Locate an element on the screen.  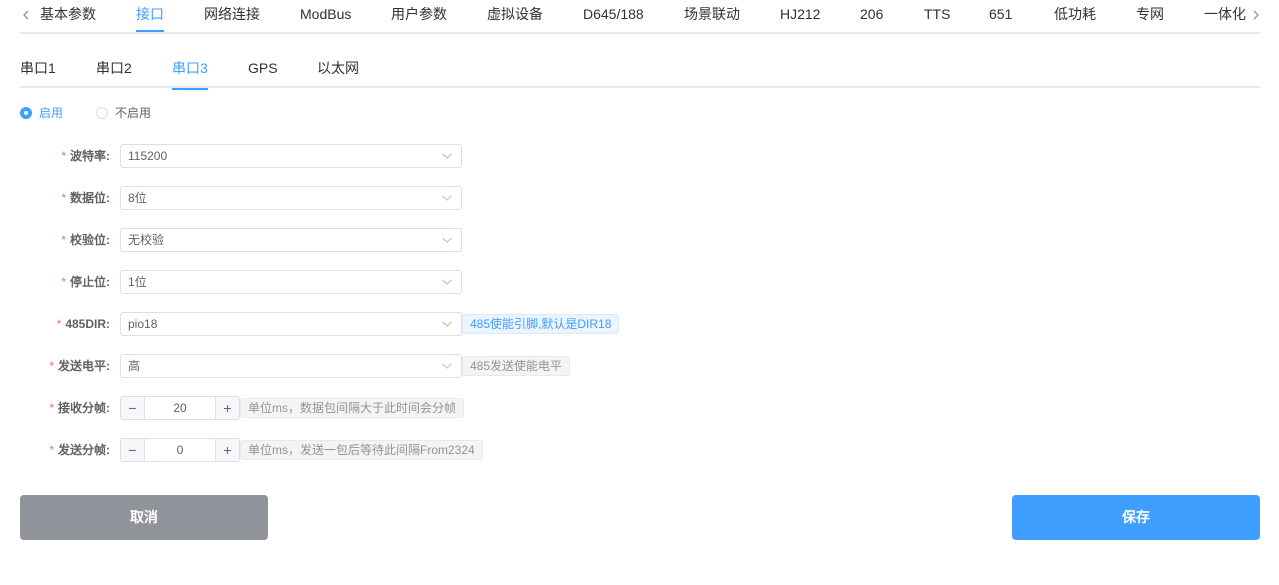
tab-serial-1: 串口1 is located at coordinates (38, 69).